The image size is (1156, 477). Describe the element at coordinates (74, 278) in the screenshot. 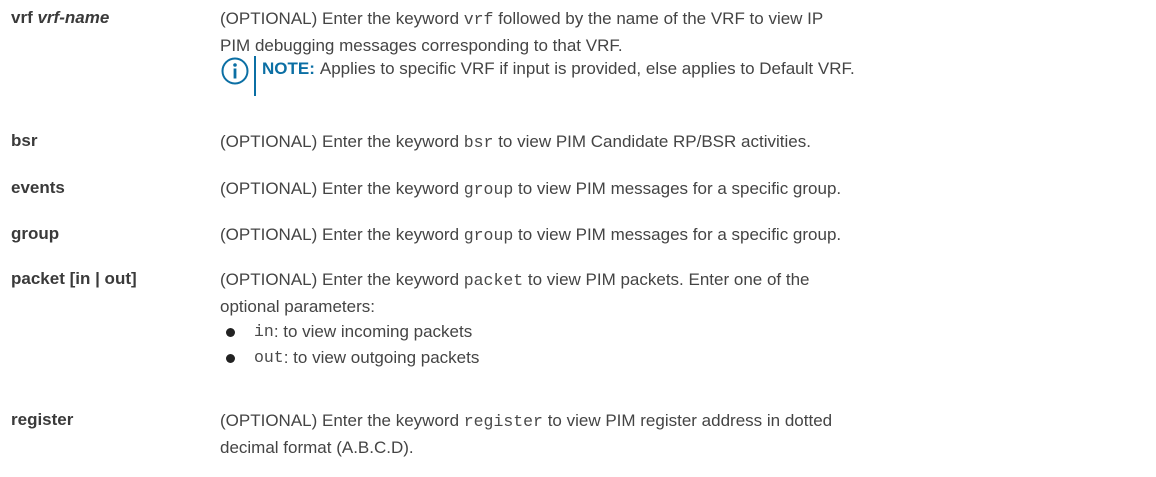

I see `param-name: packet [in | out]` at that location.